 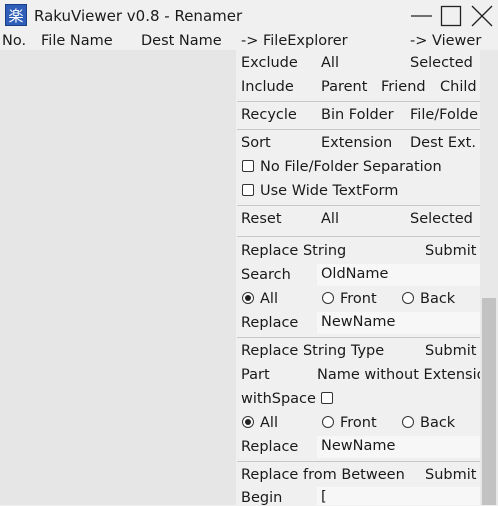 I want to click on part-select: Name without Extensio, so click(x=398, y=375).